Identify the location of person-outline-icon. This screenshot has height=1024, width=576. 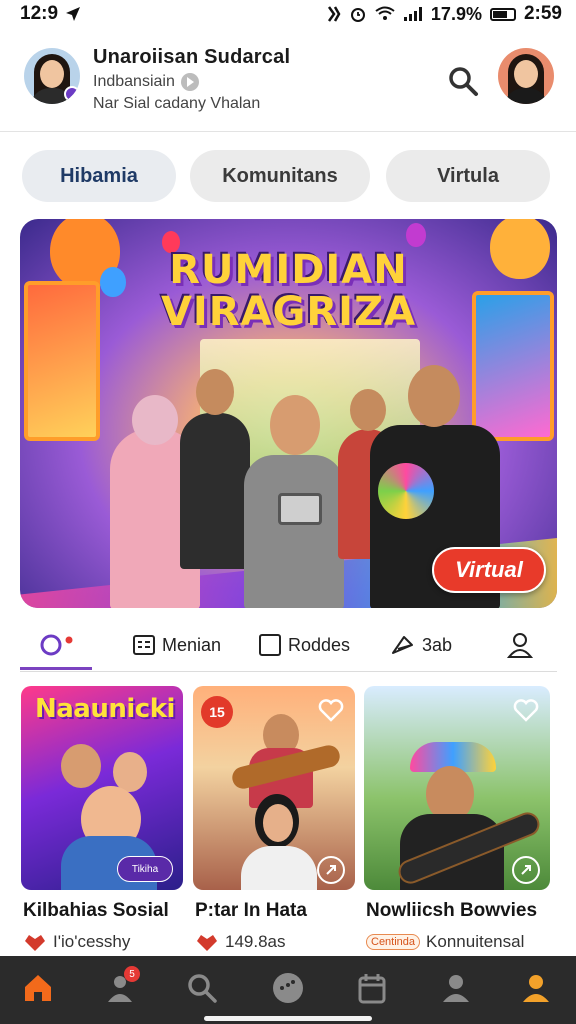
(520, 645).